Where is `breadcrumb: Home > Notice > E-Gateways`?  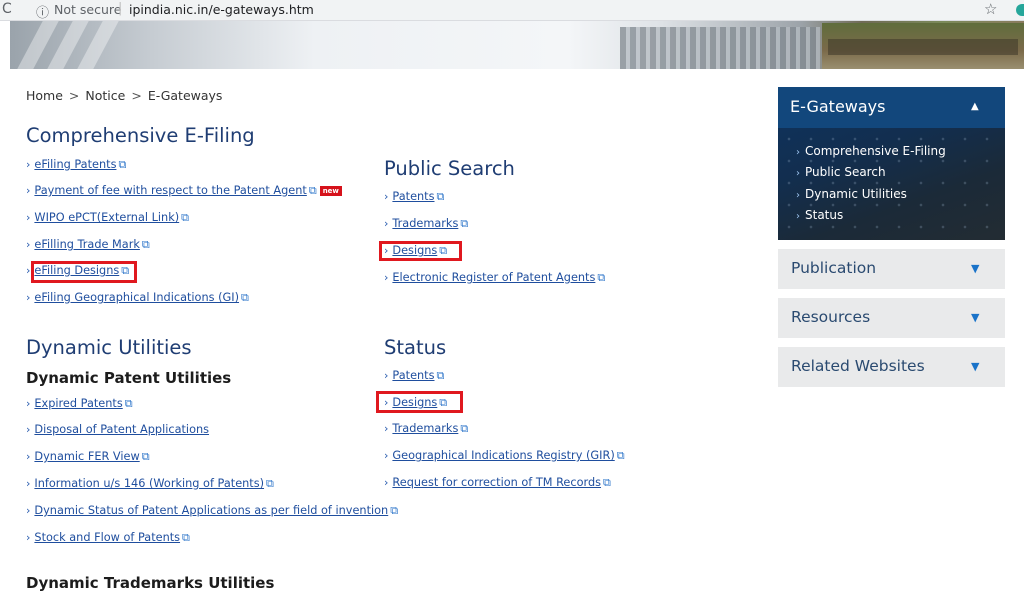 breadcrumb: Home > Notice > E-Gateways is located at coordinates (124, 95).